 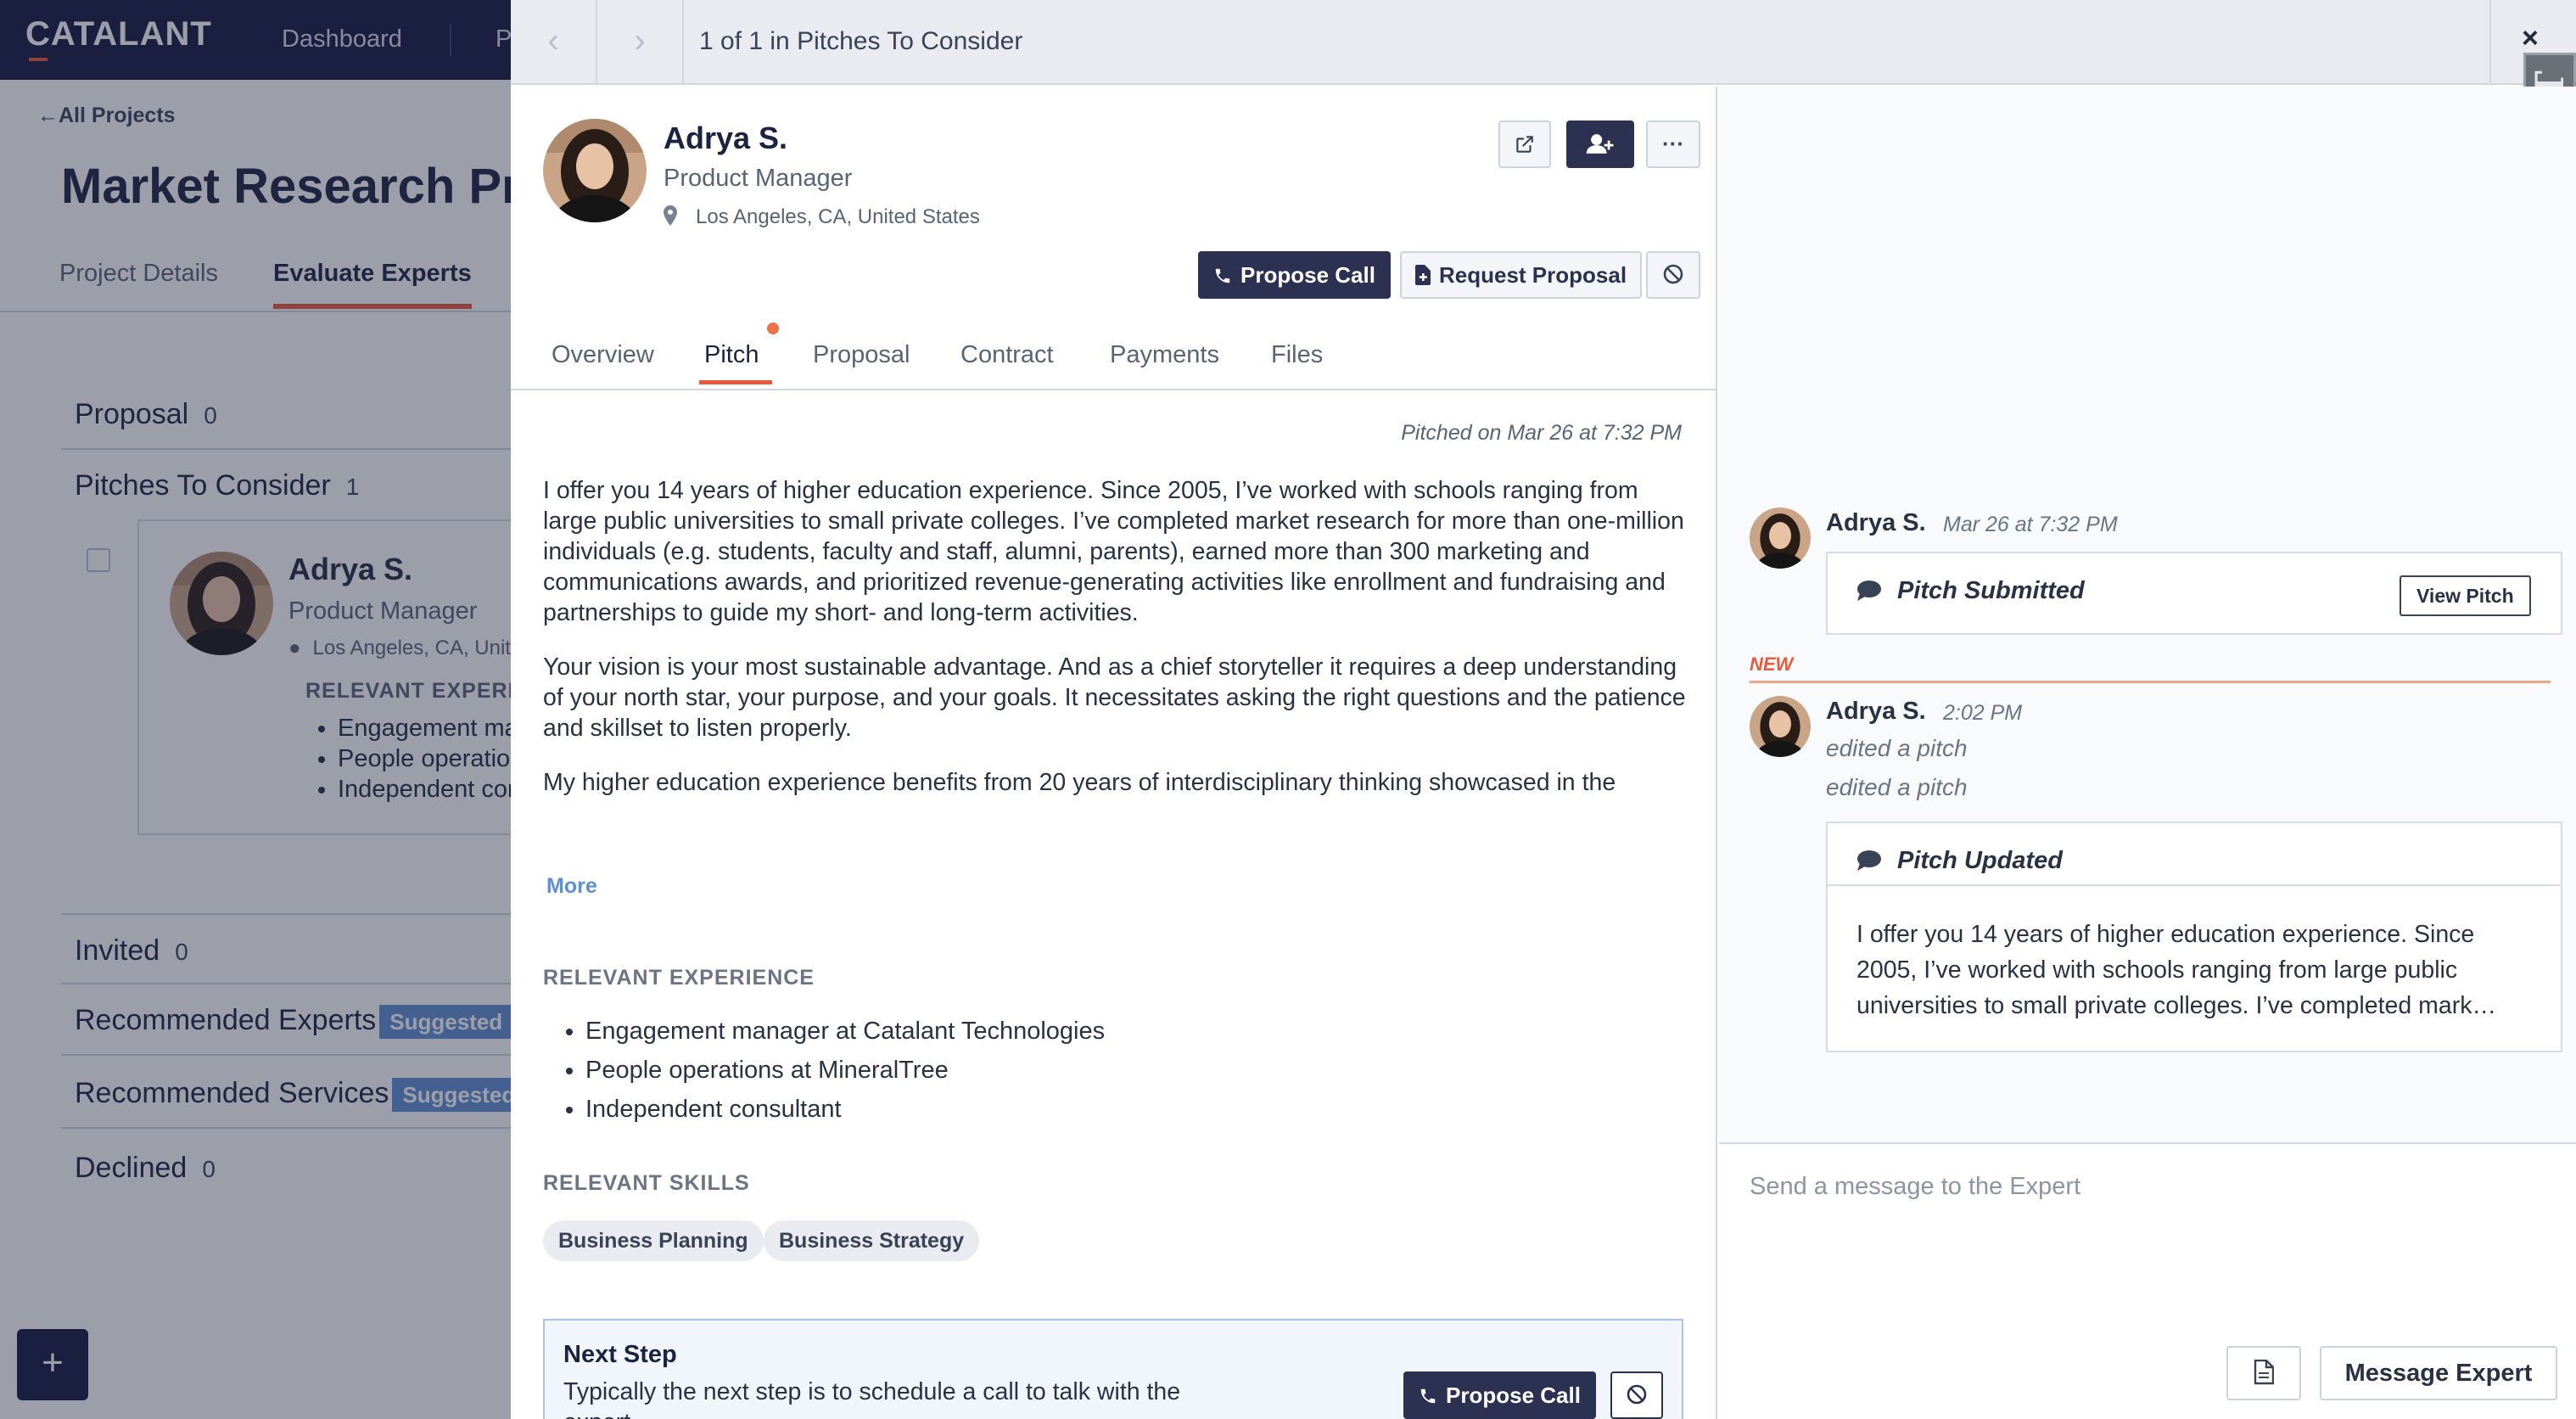 What do you see at coordinates (1115, 838) in the screenshot?
I see `text-fade` at bounding box center [1115, 838].